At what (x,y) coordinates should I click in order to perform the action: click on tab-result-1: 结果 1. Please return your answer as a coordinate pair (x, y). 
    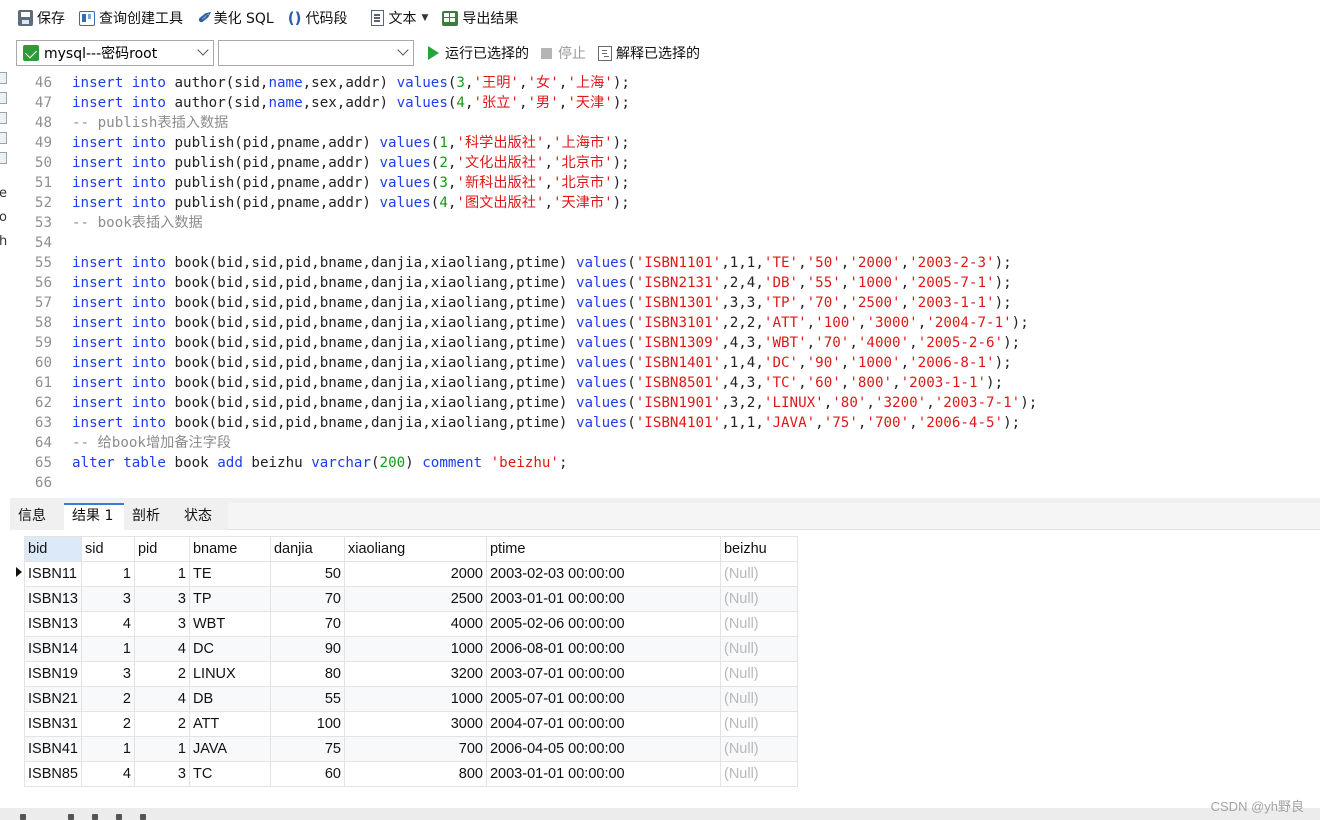
    Looking at the image, I should click on (94, 516).